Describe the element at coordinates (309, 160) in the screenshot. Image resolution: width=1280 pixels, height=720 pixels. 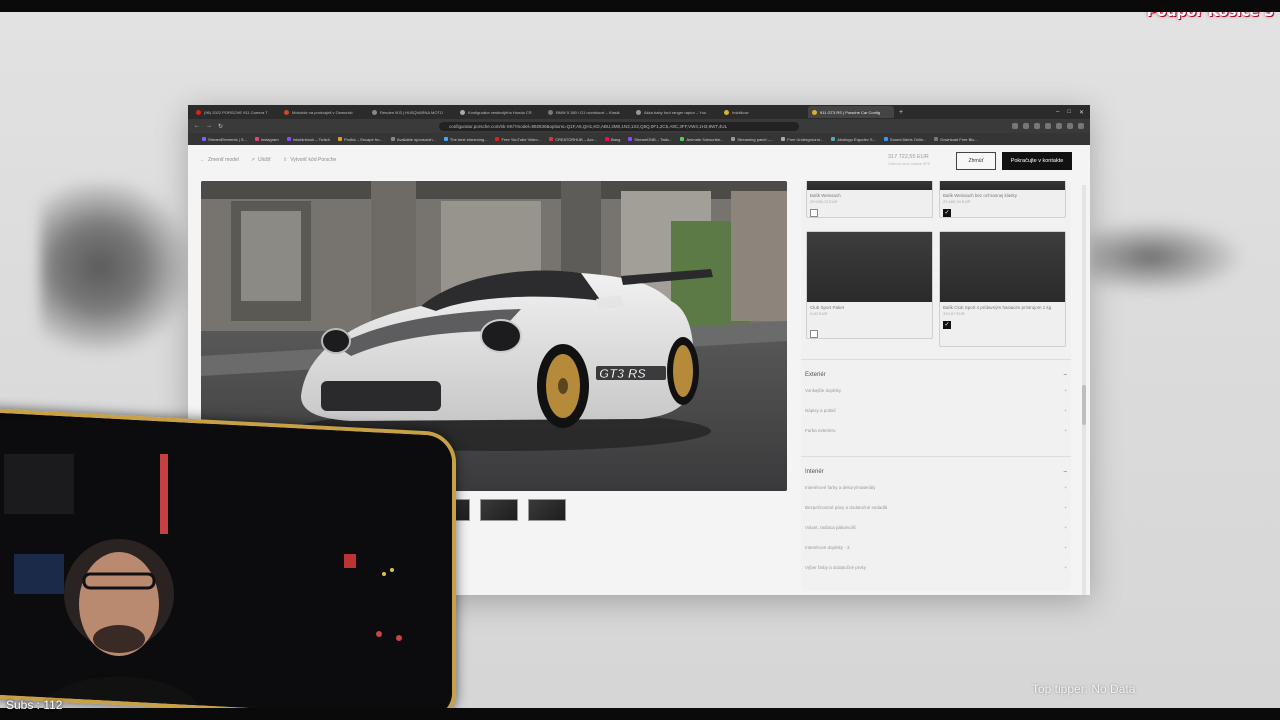
I see `page-action-link: ⇪ Vytvoriť kód Porsche` at that location.